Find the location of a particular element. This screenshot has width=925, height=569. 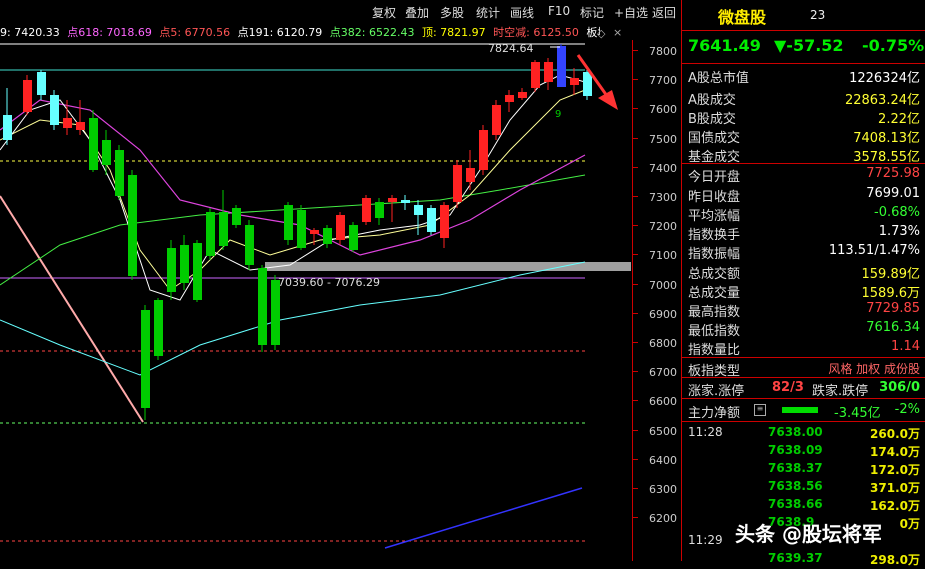

stat-row: A股成交 22863.24亿 is located at coordinates (804, 98).